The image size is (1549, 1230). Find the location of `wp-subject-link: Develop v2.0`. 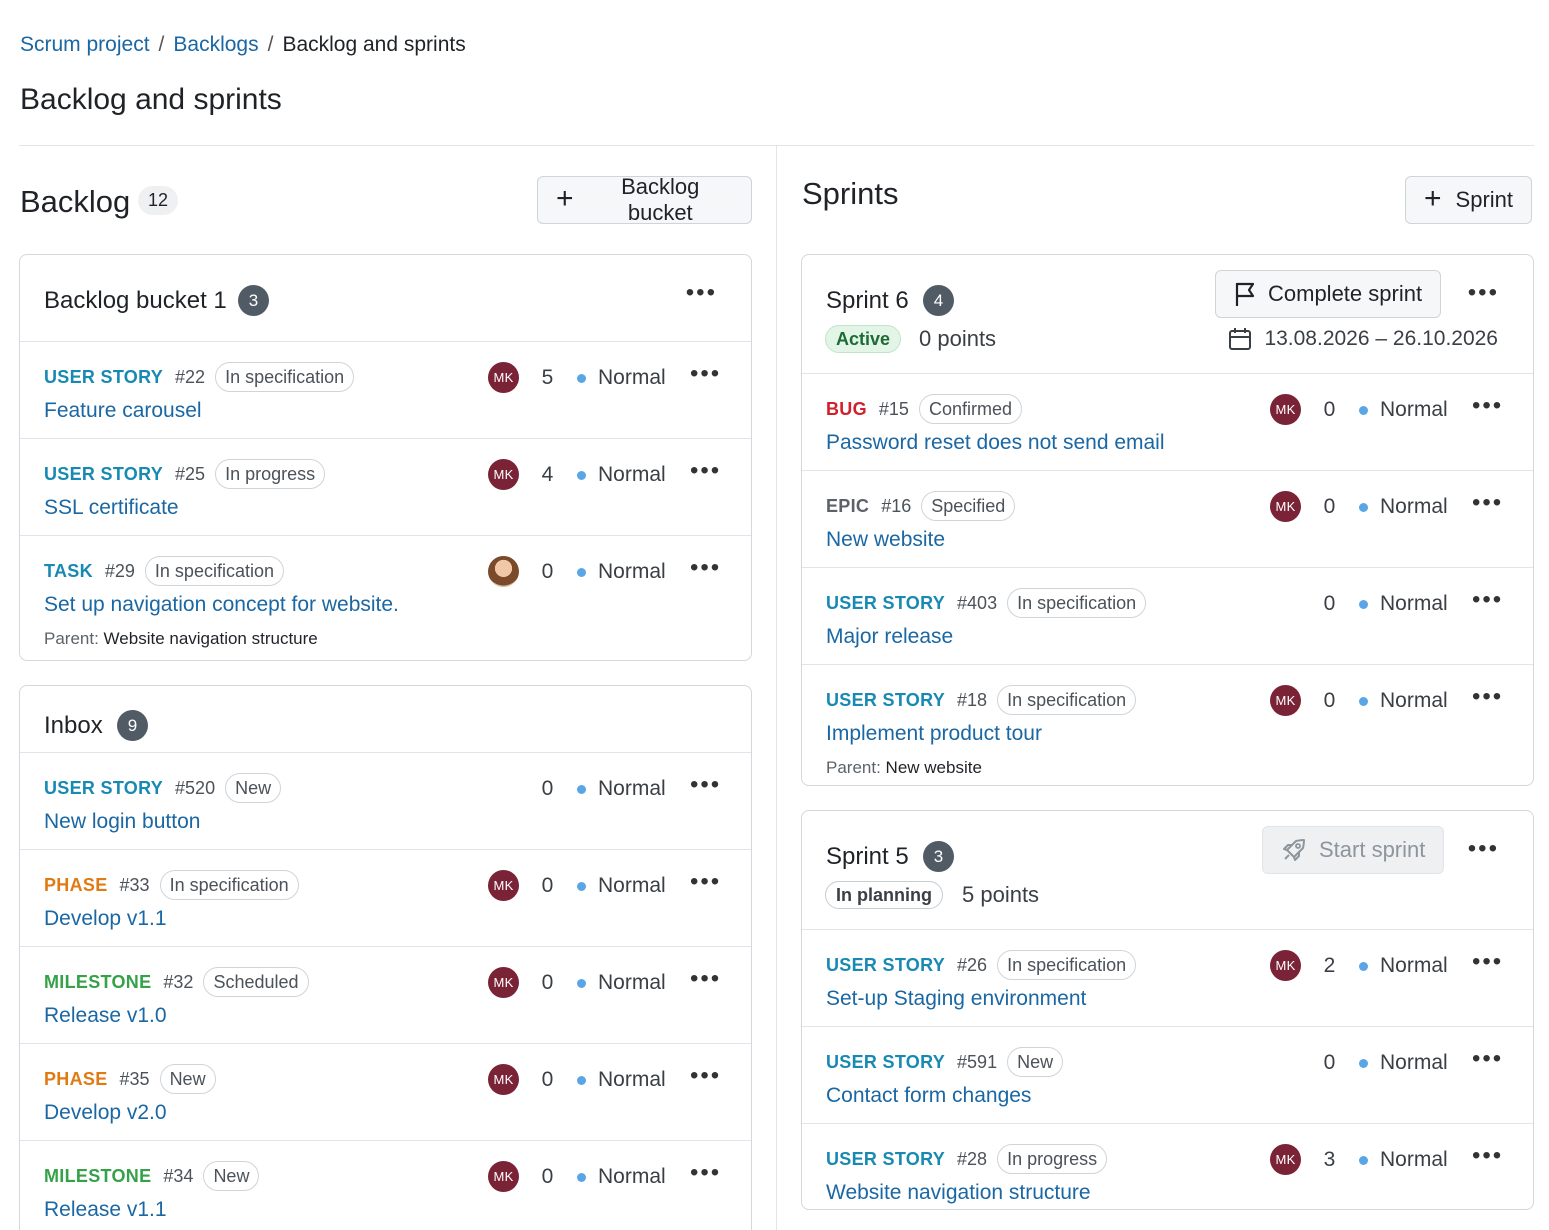

wp-subject-link: Develop v2.0 is located at coordinates (105, 1113).